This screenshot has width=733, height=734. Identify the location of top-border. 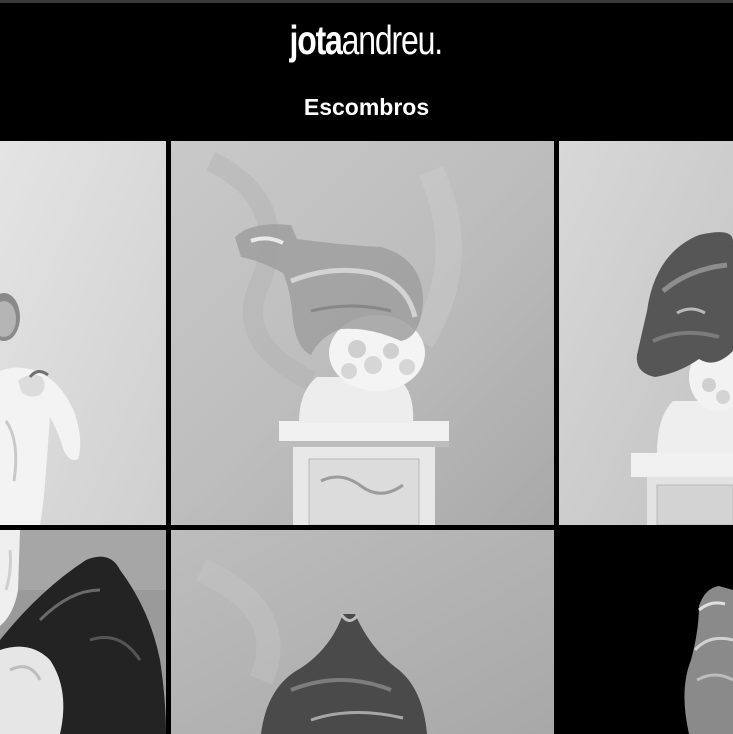
(366, 1).